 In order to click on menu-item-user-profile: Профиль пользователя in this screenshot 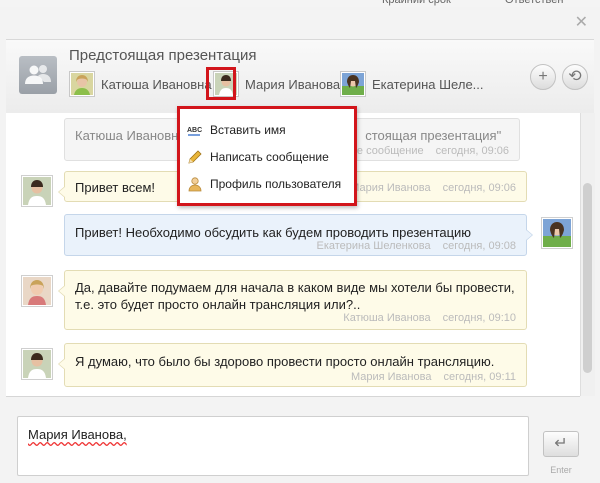, I will do `click(264, 184)`.